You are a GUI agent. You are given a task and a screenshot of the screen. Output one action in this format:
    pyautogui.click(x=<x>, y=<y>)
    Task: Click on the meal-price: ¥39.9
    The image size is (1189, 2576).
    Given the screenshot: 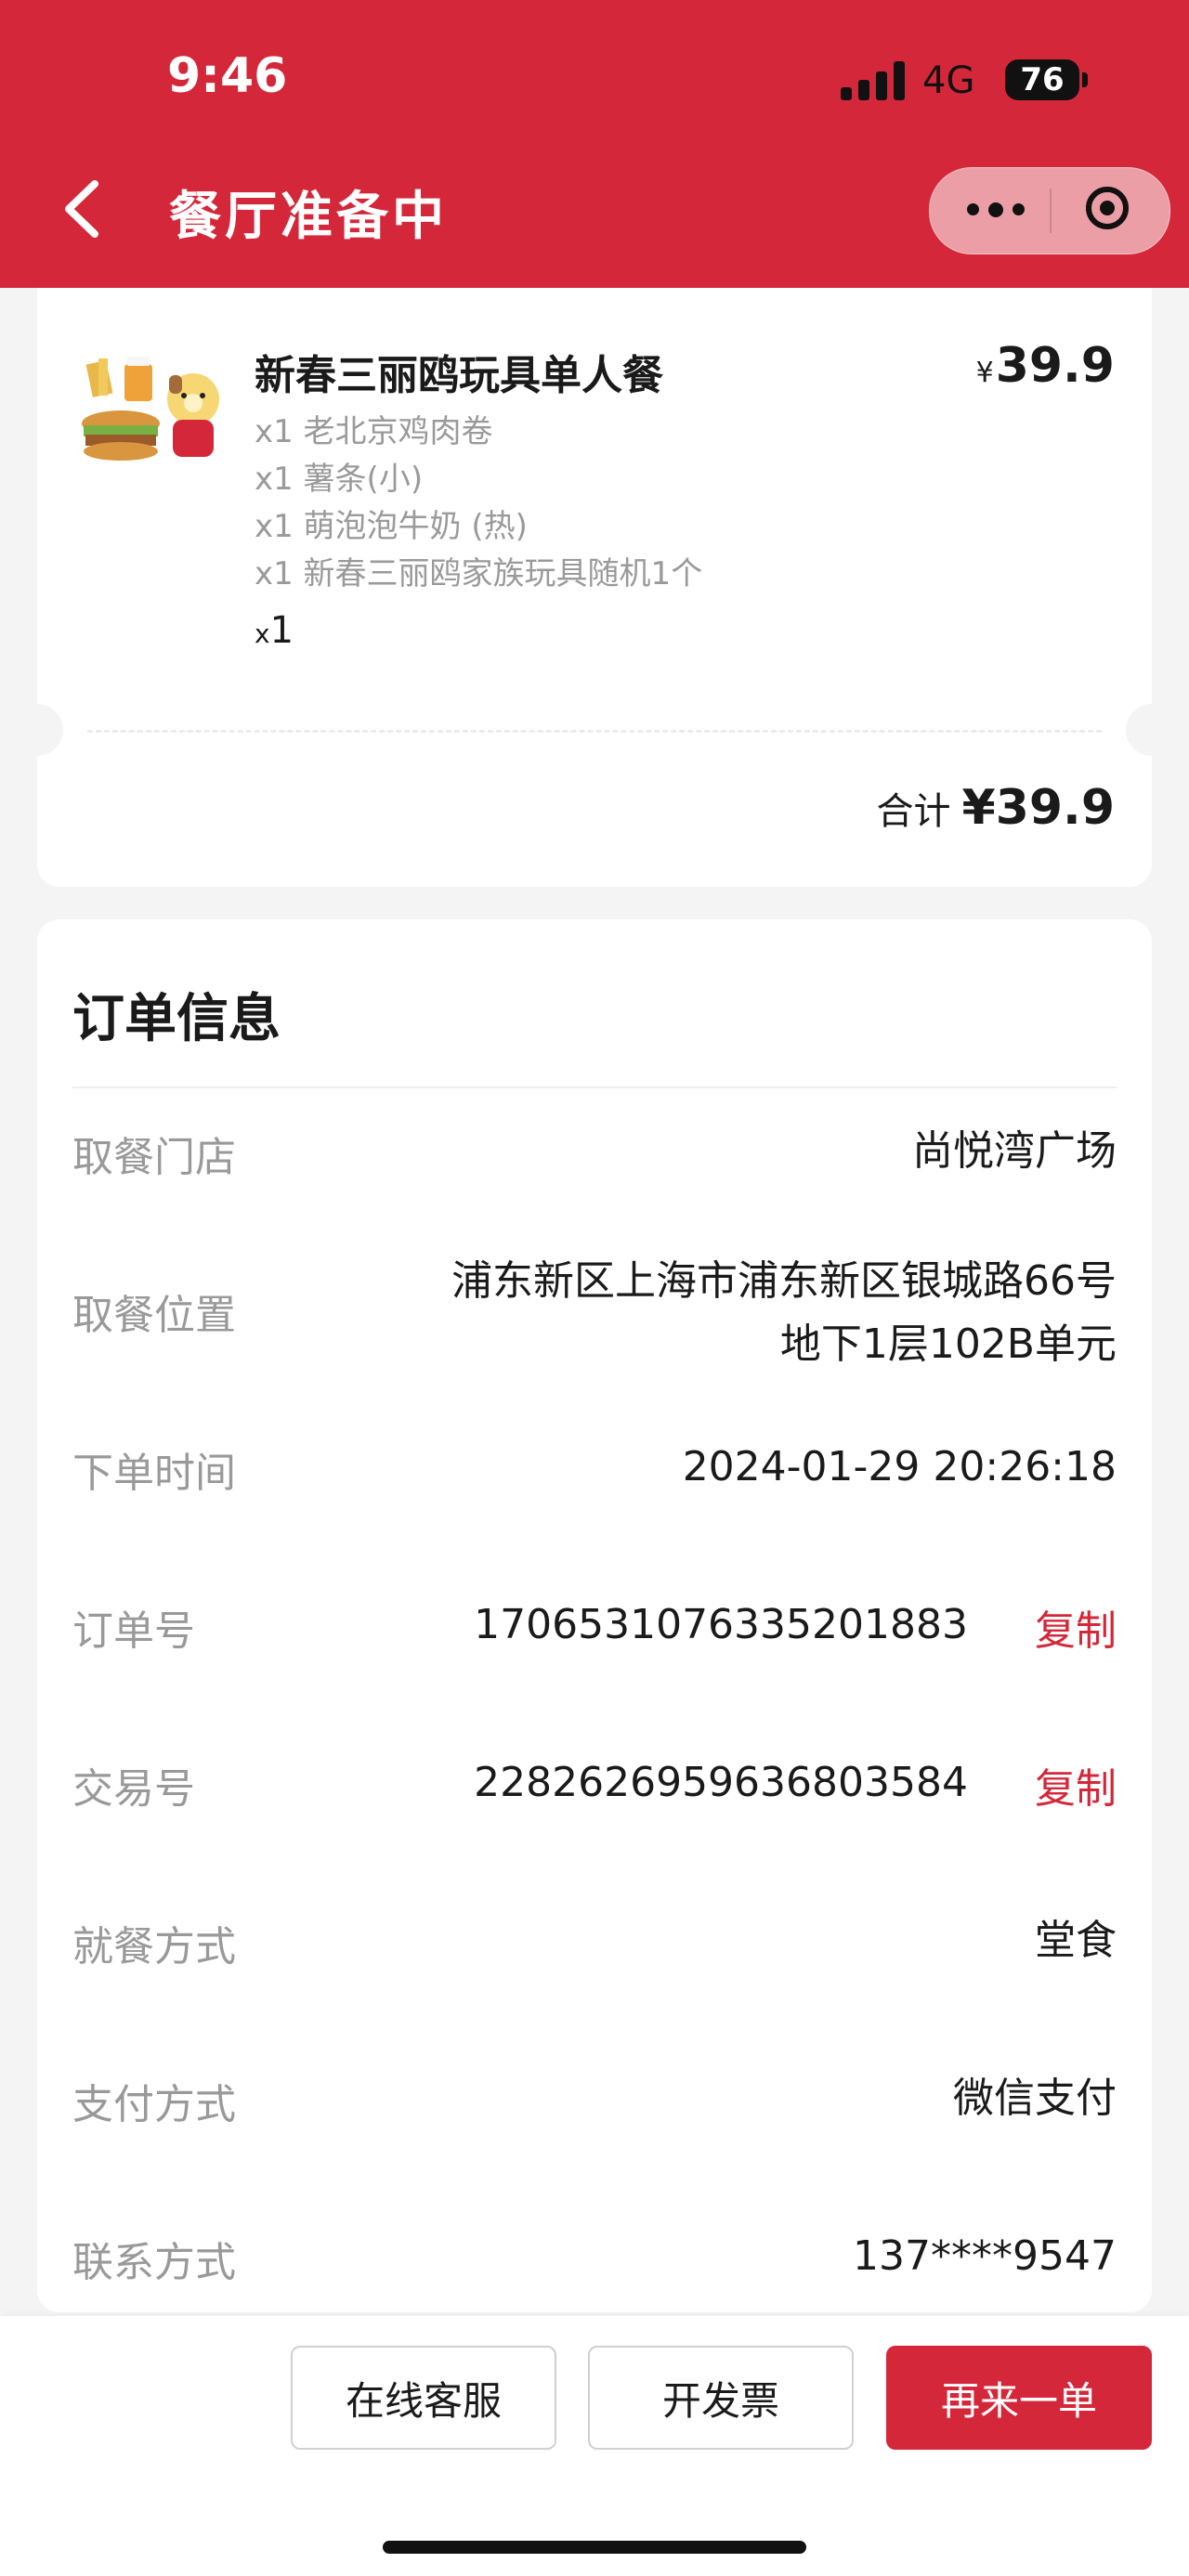 What is the action you would take?
    pyautogui.click(x=1046, y=366)
    